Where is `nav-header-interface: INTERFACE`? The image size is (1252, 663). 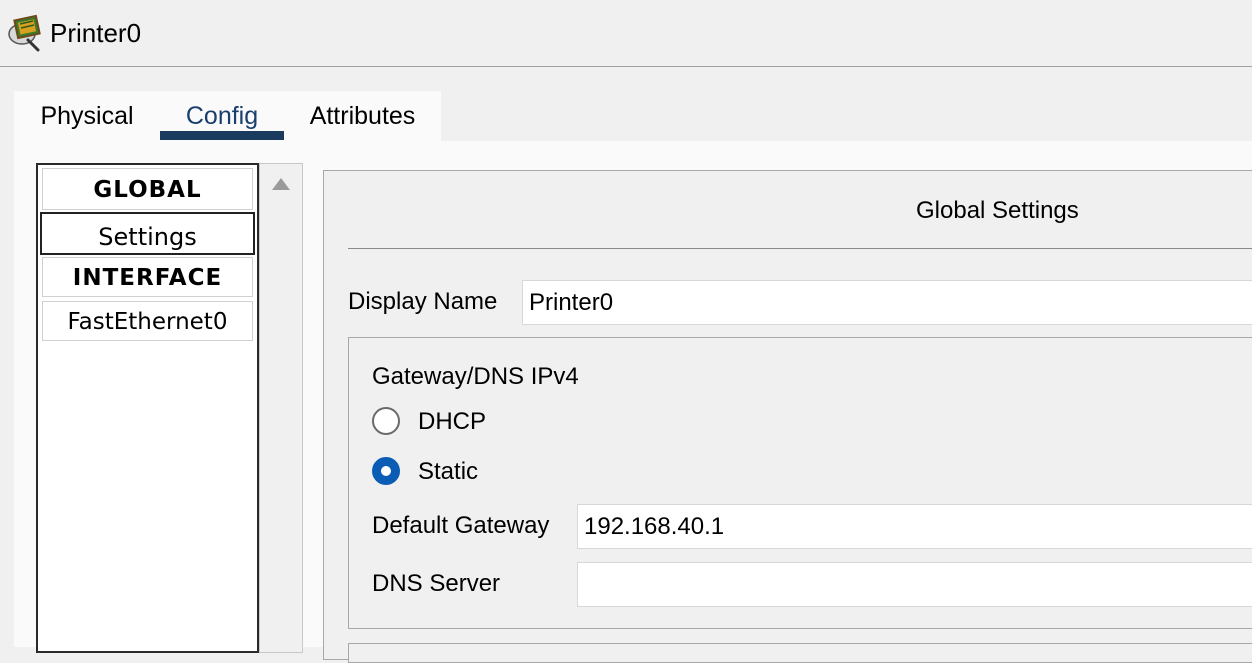 nav-header-interface: INTERFACE is located at coordinates (147, 277).